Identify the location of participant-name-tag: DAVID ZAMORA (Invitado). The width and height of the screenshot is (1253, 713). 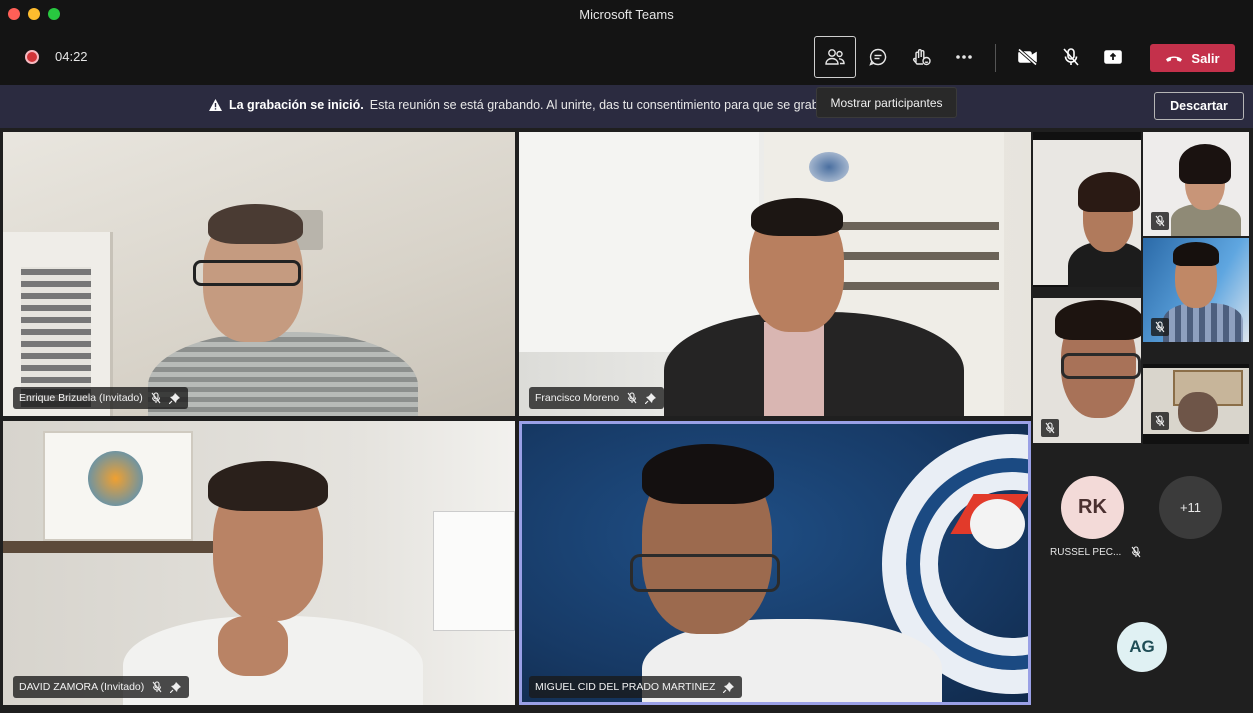
(101, 687).